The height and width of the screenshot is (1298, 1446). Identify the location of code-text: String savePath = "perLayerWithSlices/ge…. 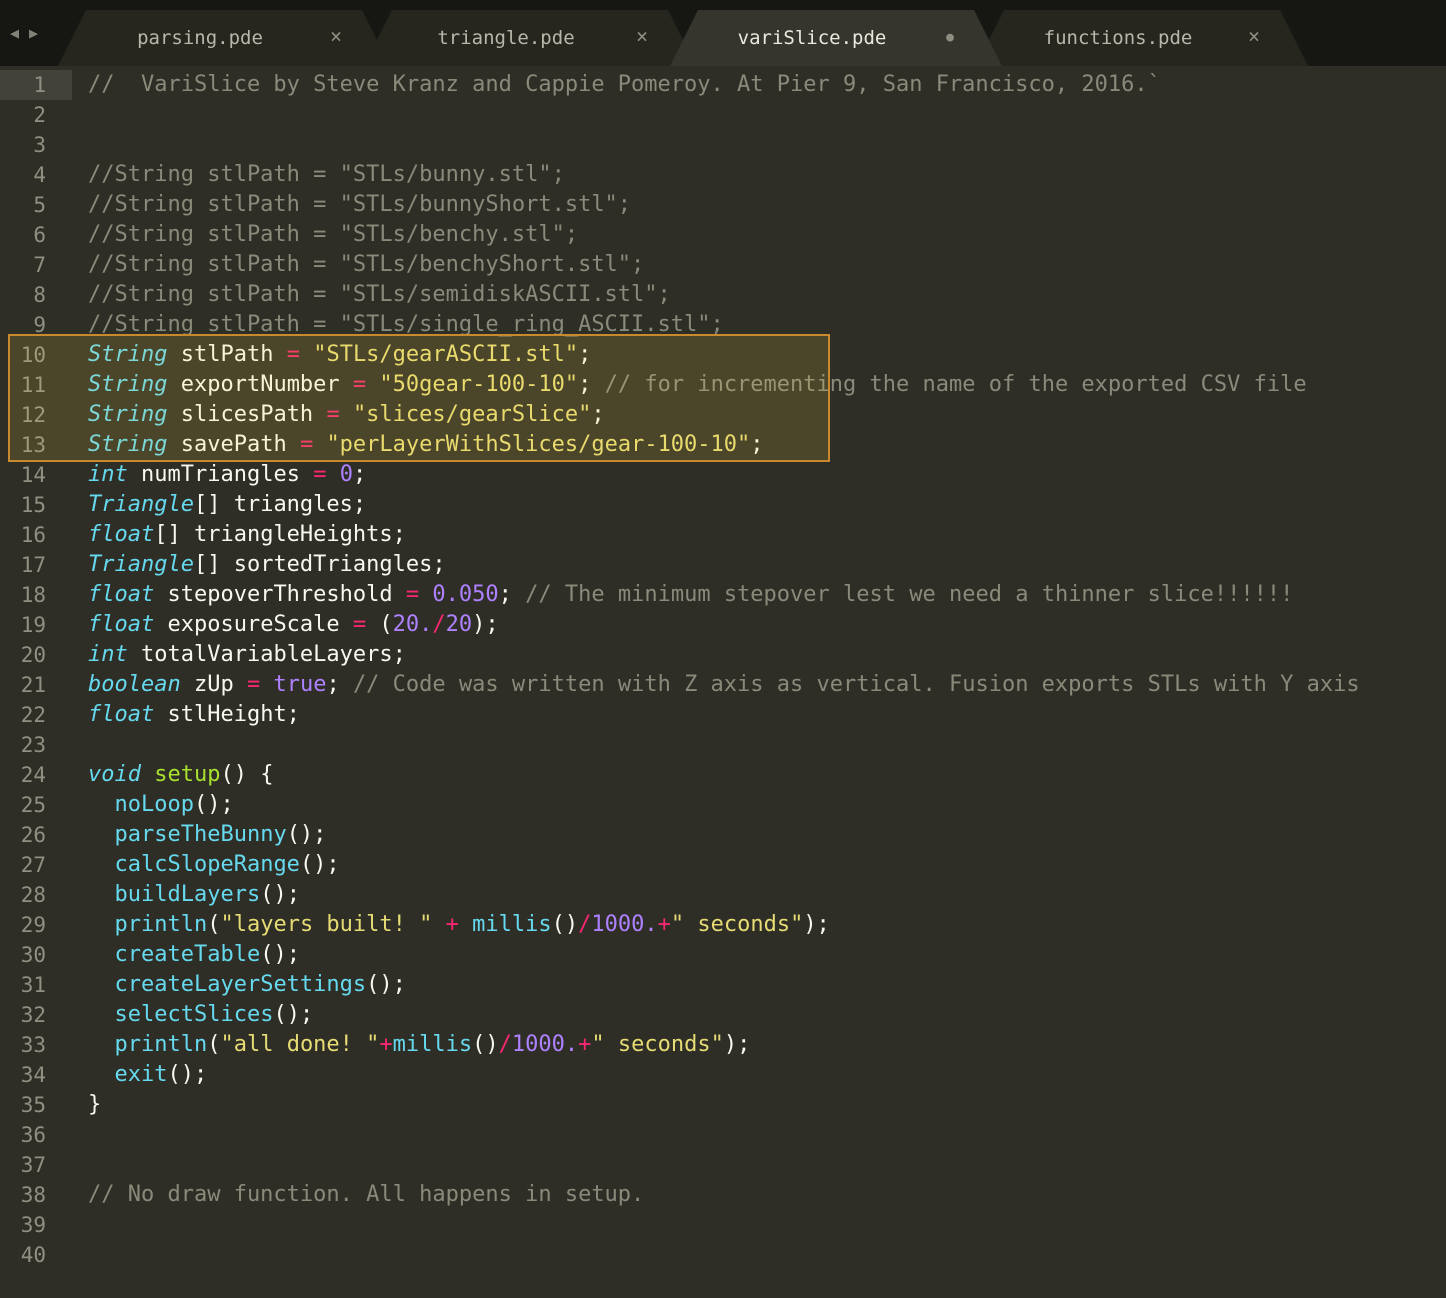
(426, 444).